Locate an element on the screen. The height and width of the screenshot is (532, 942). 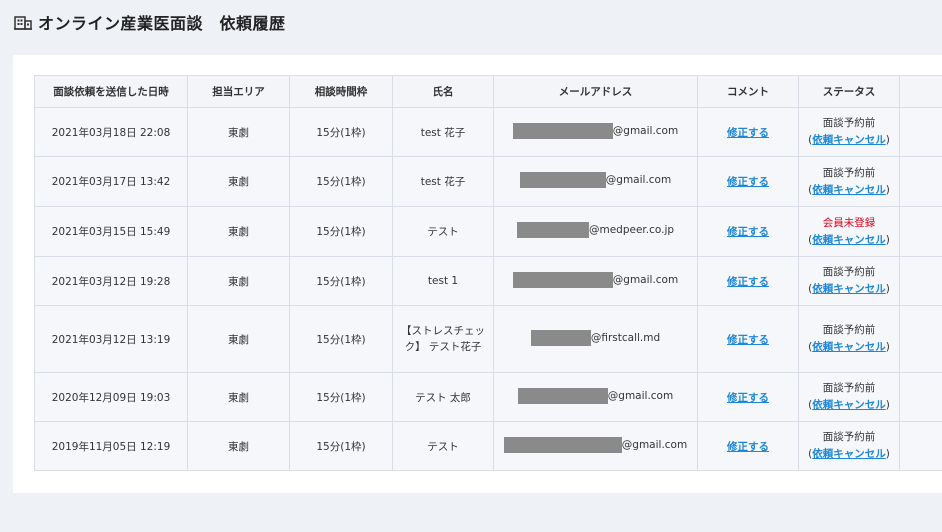
header-area: 担当エリア is located at coordinates (238, 91).